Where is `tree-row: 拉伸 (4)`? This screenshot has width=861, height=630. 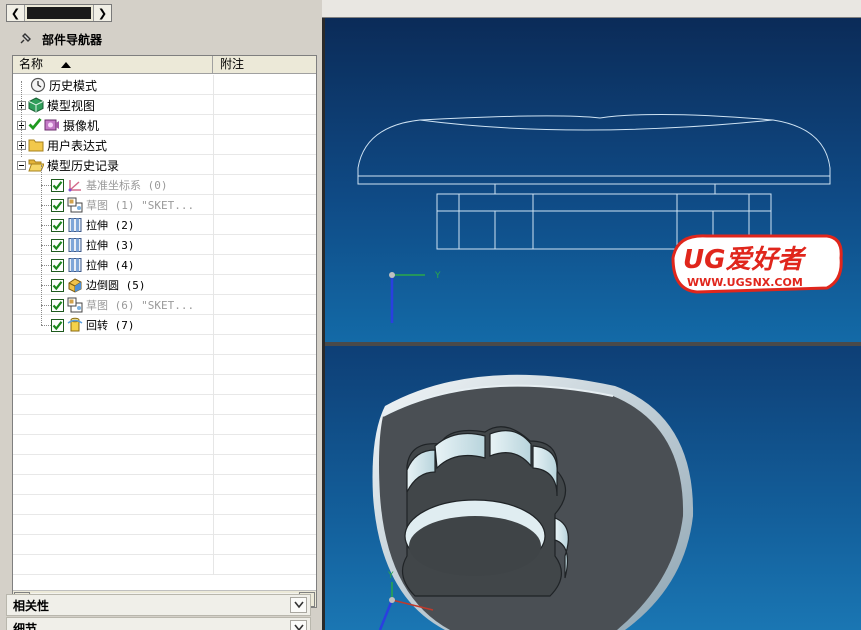
tree-row: 拉伸 (4) is located at coordinates (164, 265).